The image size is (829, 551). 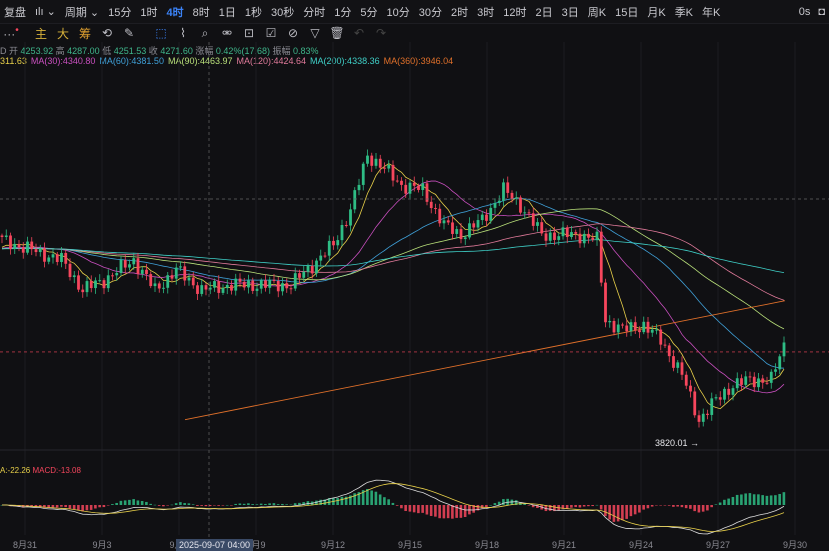 I want to click on x-tick-label: 8月31, so click(x=25, y=545).